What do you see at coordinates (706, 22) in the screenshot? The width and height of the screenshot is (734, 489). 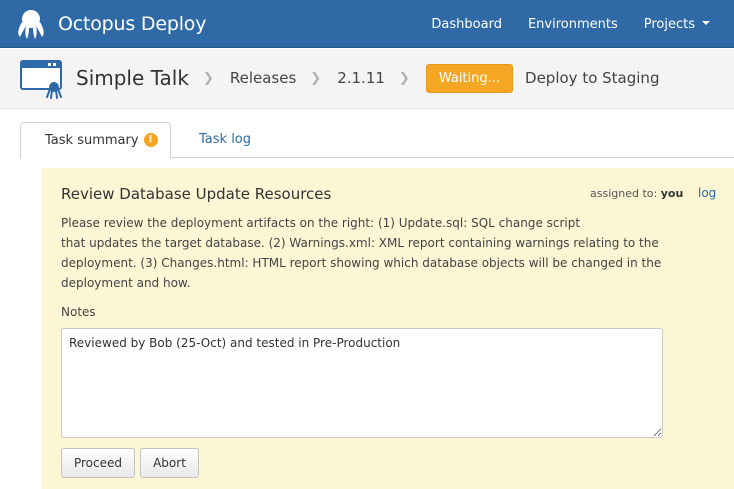 I see `caret-down-icon` at bounding box center [706, 22].